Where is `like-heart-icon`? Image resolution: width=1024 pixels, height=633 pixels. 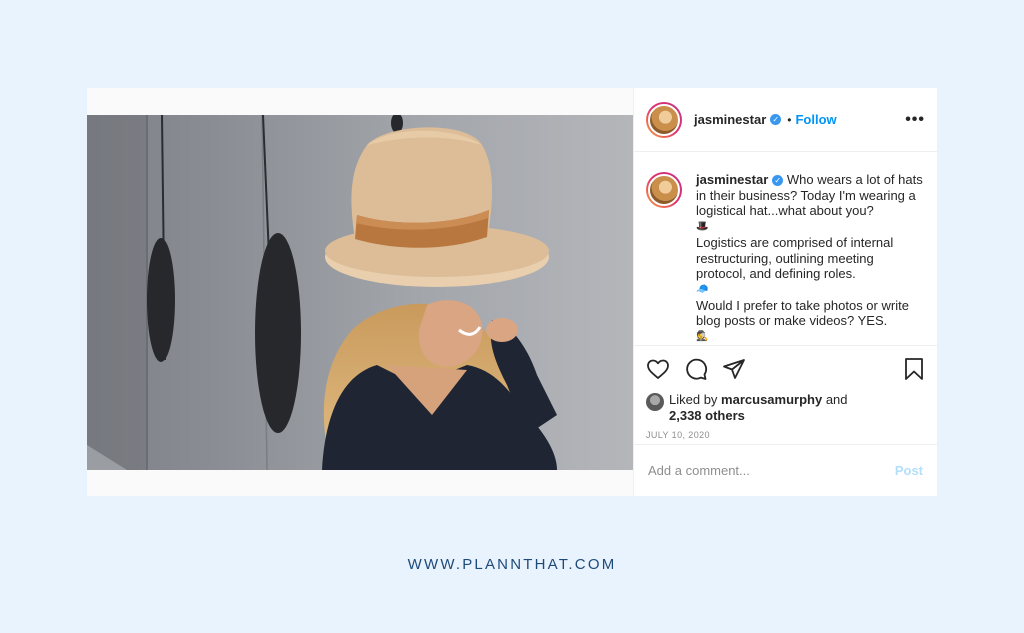 like-heart-icon is located at coordinates (658, 369).